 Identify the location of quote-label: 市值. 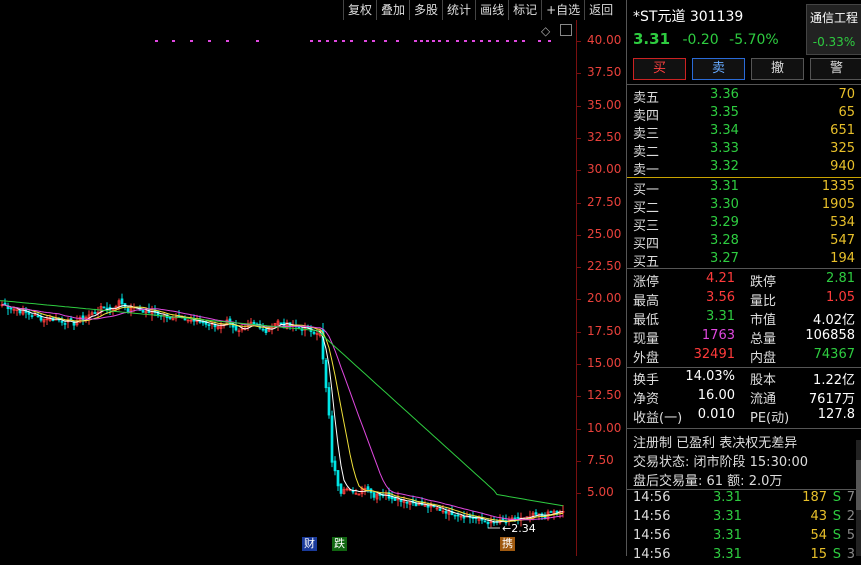
(763, 320).